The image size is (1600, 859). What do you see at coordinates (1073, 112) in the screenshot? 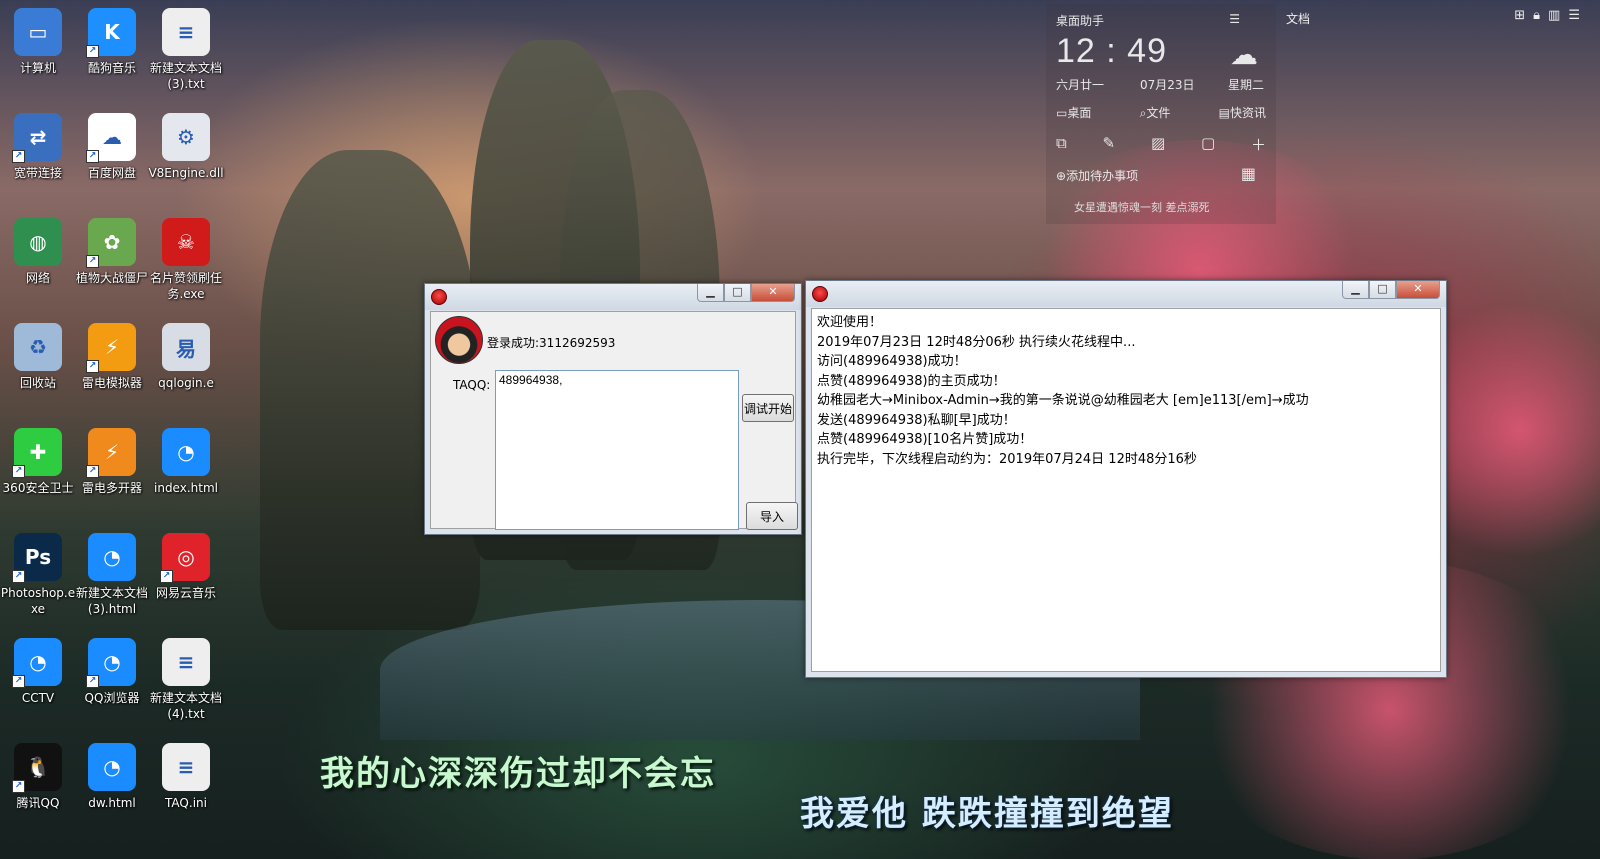
I see `tab-desktop: ▭桌面` at bounding box center [1073, 112].